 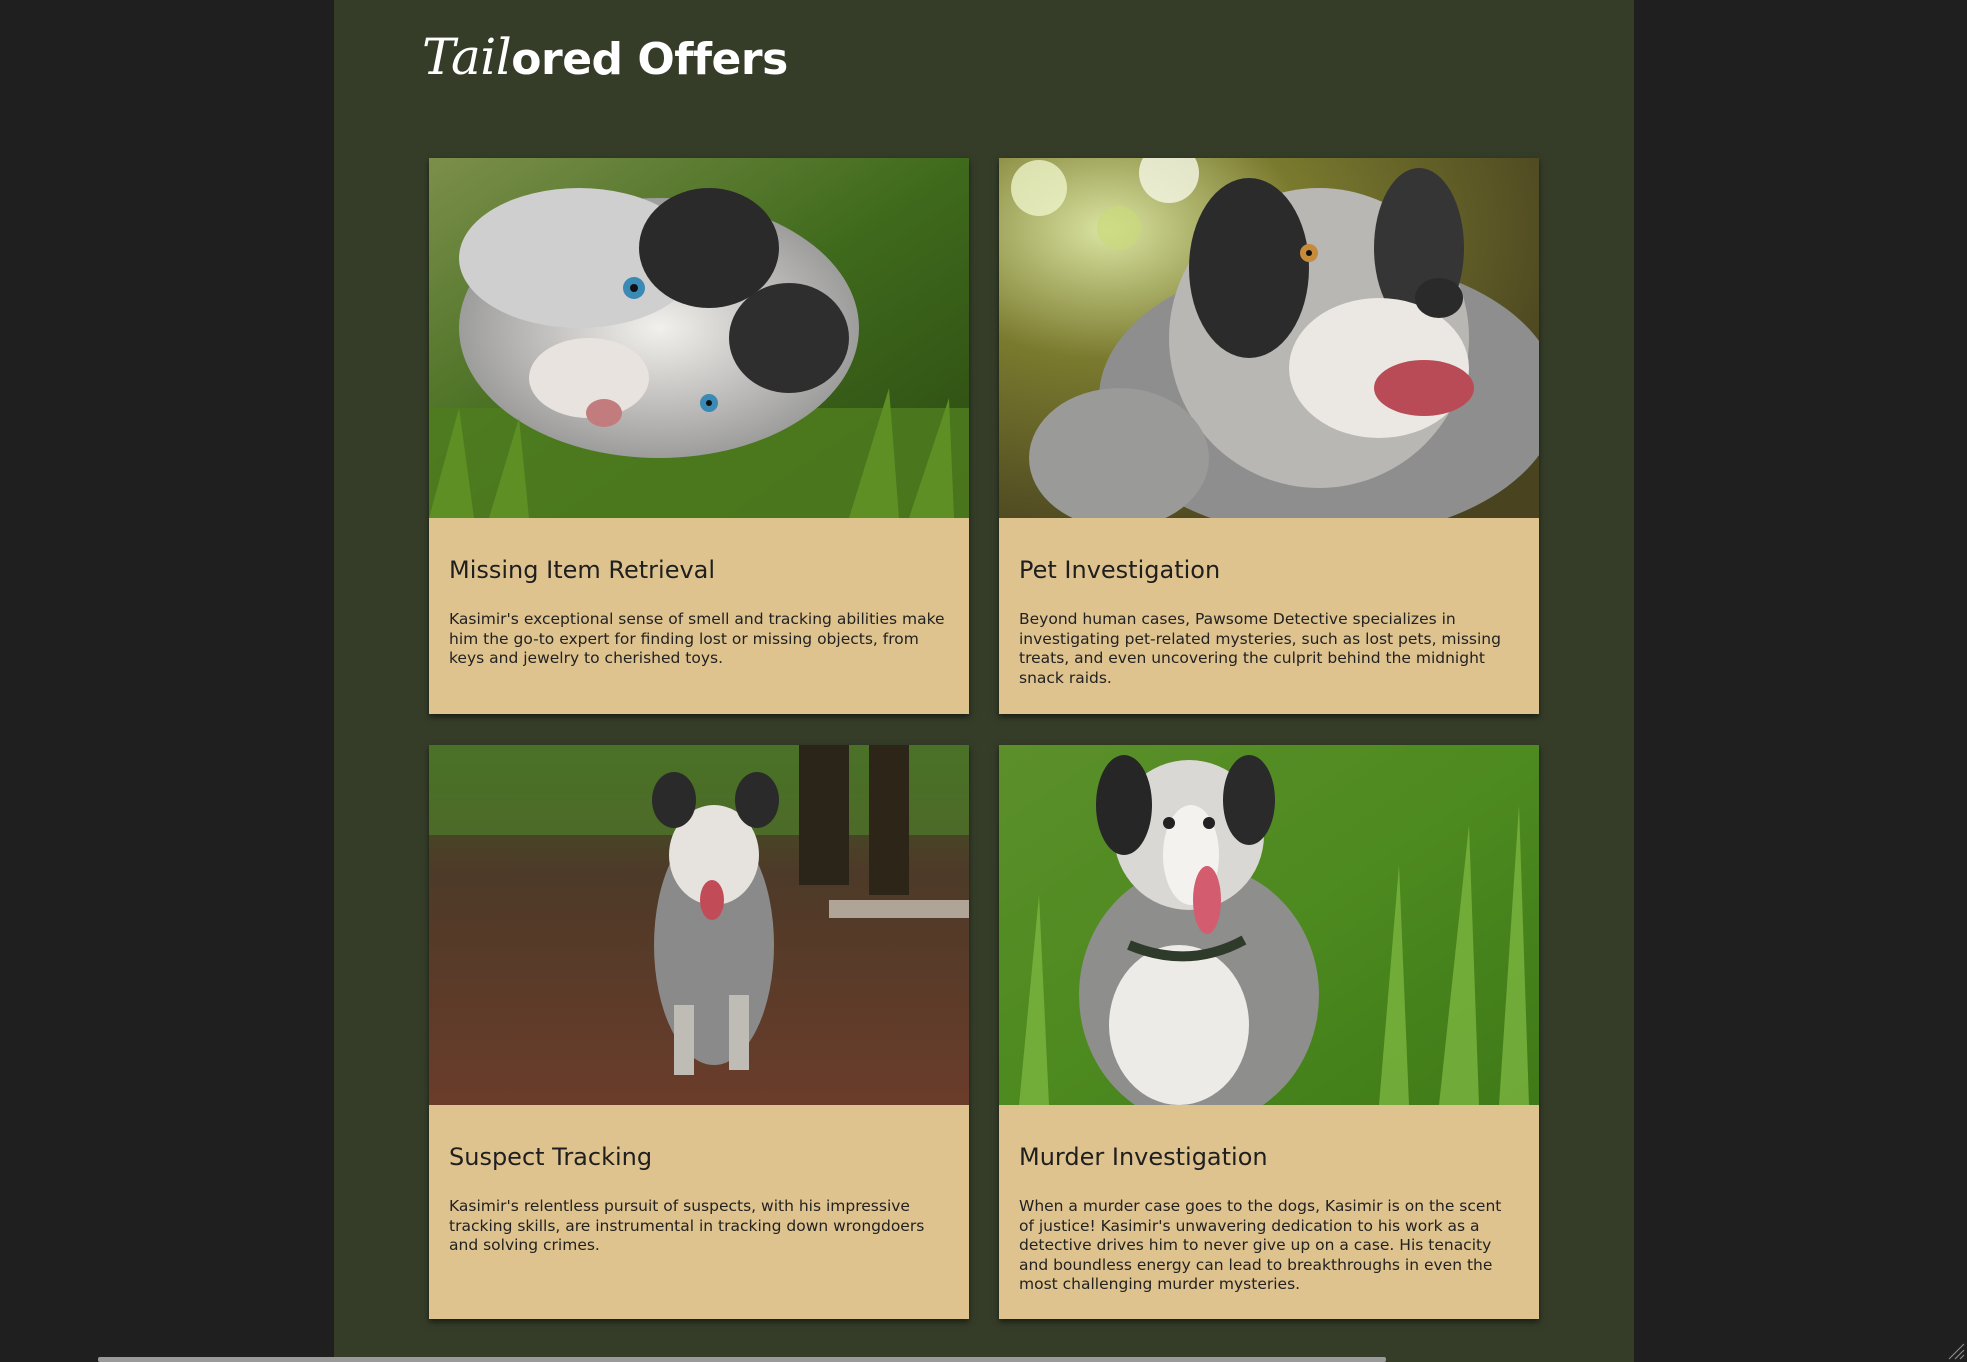 What do you see at coordinates (1269, 338) in the screenshot?
I see `dog-smiling-forest-photo` at bounding box center [1269, 338].